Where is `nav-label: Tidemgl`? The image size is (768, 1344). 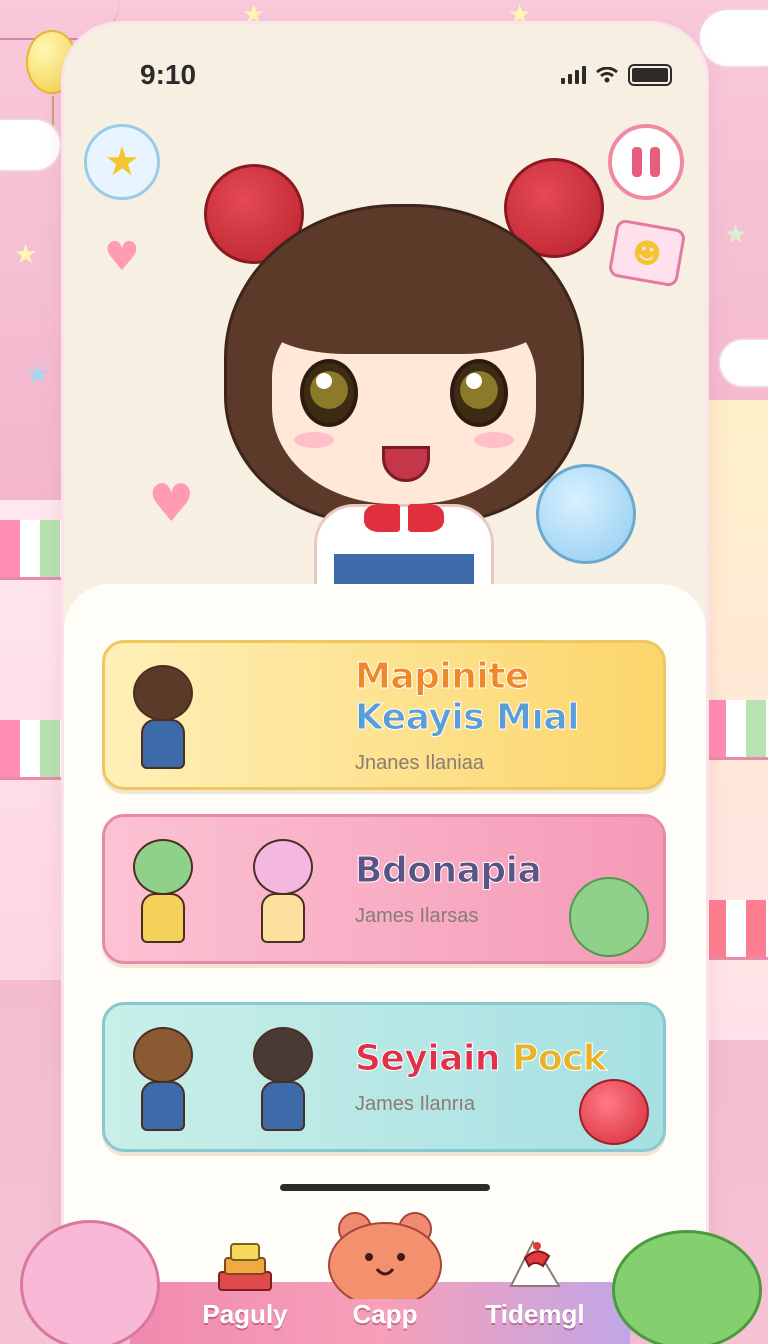 nav-label: Tidemgl is located at coordinates (535, 1314).